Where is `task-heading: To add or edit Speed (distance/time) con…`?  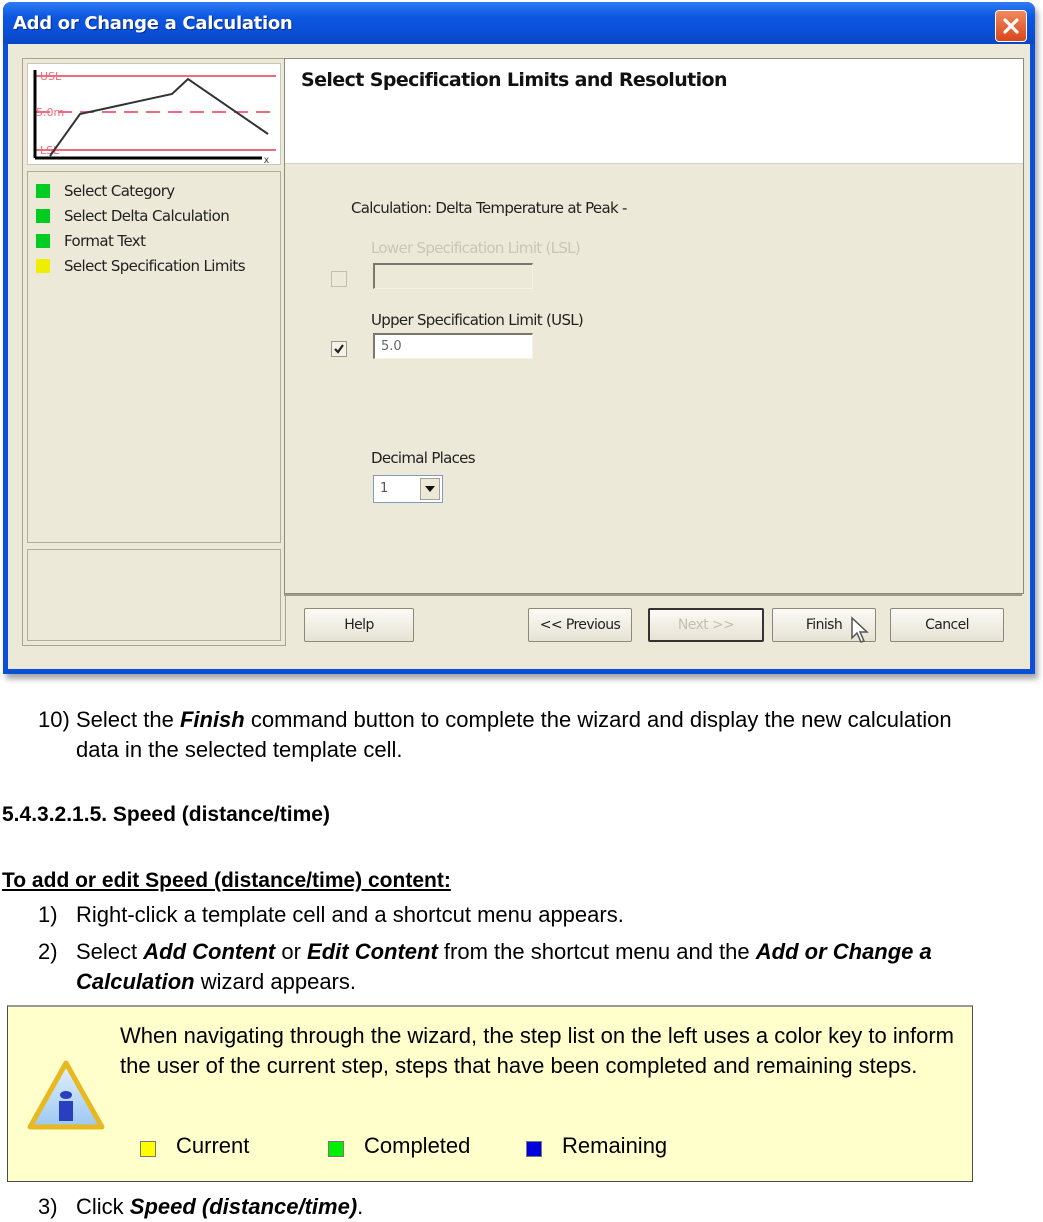
task-heading: To add or edit Speed (distance/time) con… is located at coordinates (226, 880).